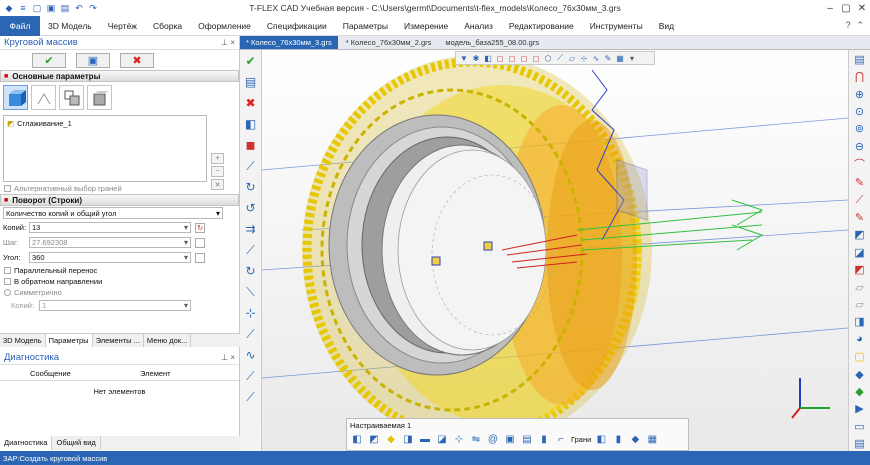 The height and width of the screenshot is (465, 870). I want to click on edge3-icon: ⟋, so click(251, 397).